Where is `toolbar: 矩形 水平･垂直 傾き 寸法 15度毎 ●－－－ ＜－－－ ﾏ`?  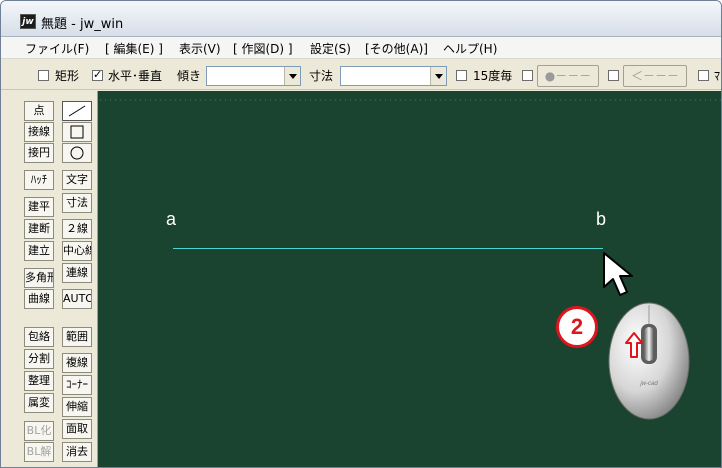
toolbar: 矩形 水平･垂直 傾き 寸法 15度毎 ●－－－ ＜－－－ ﾏ is located at coordinates (361, 75).